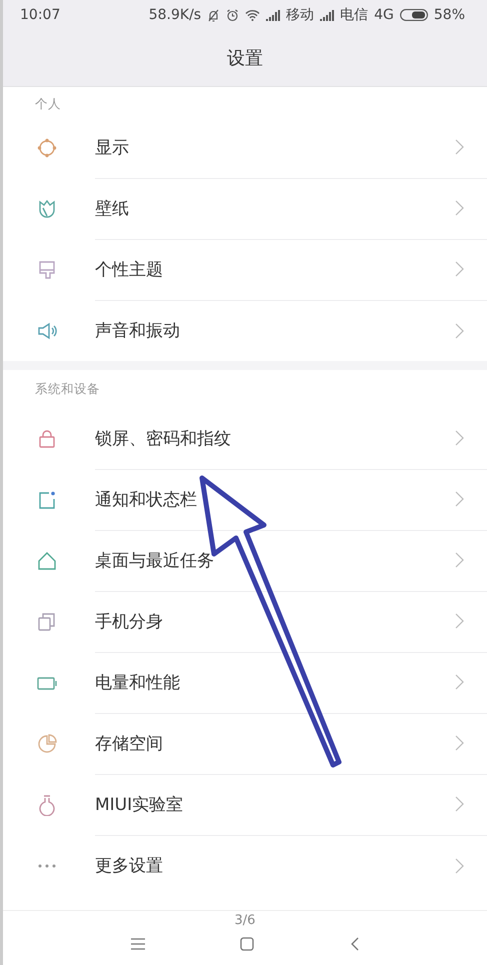  I want to click on alarm-icon, so click(233, 15).